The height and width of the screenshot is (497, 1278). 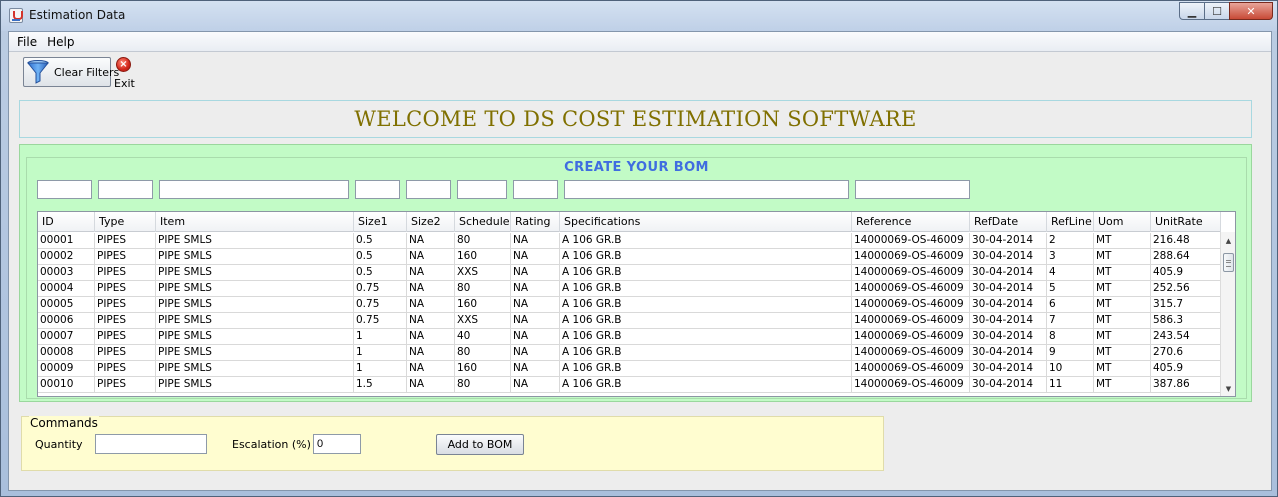 I want to click on cell-unitrate: 252.56, so click(x=1186, y=289).